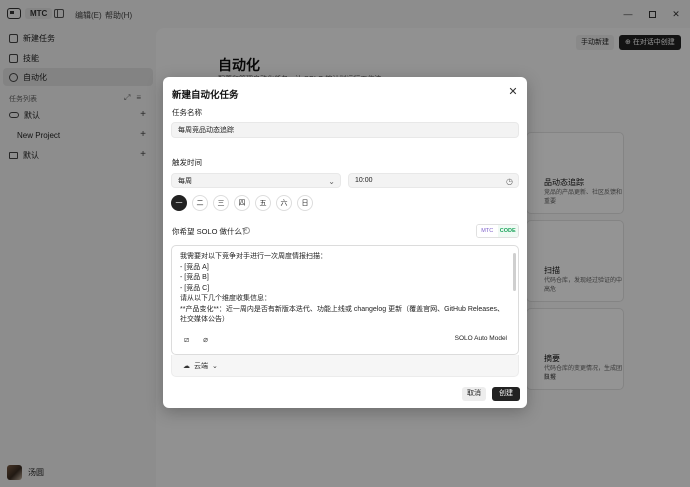  Describe the element at coordinates (195, 288) in the screenshot. I see `prompt-line: - [竞品 C]` at that location.